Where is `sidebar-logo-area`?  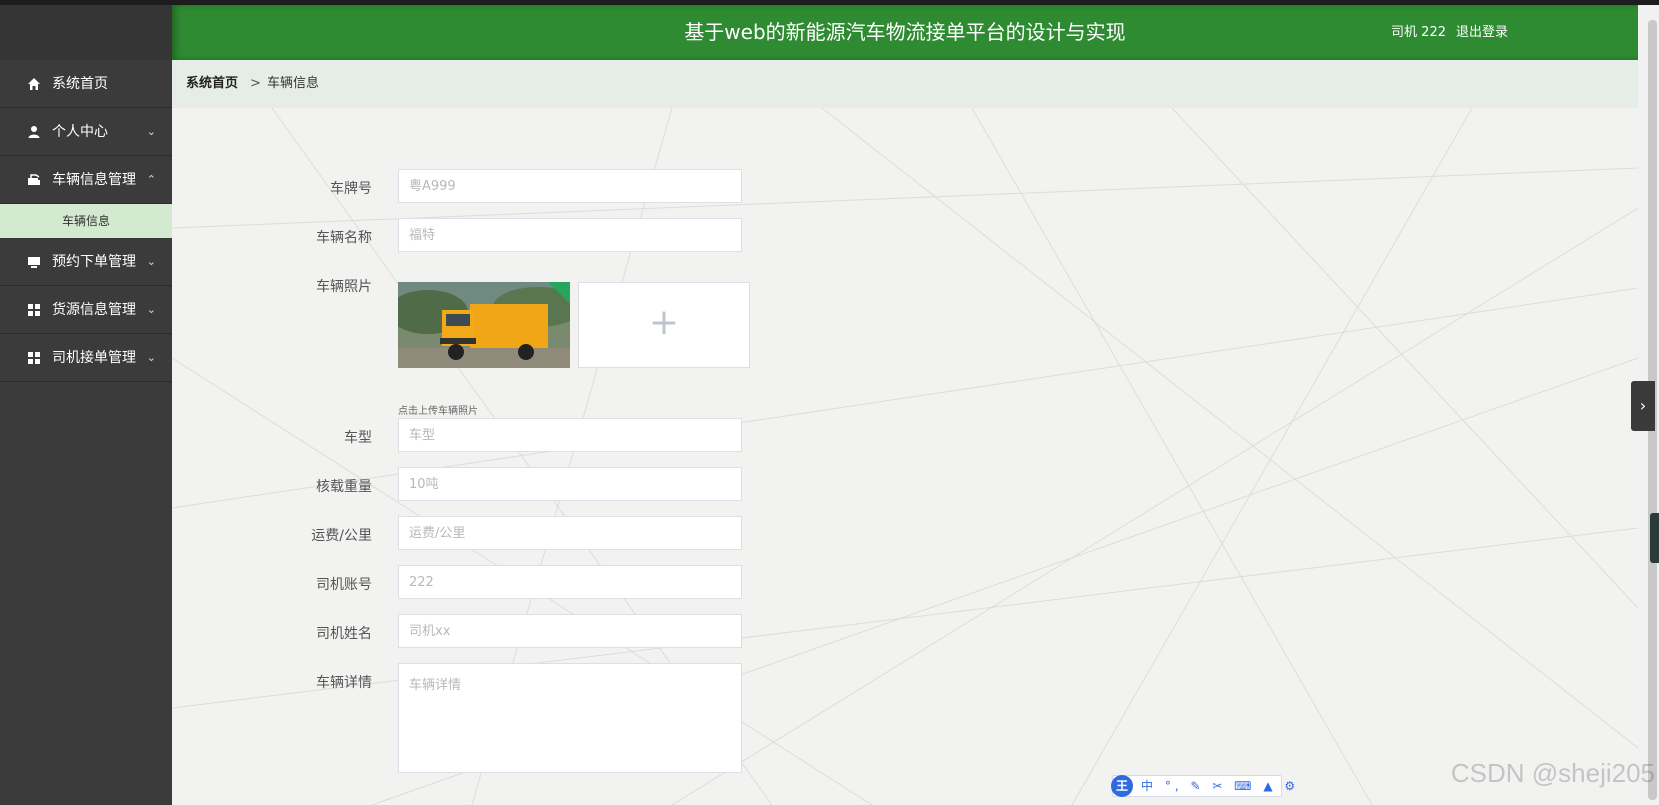
sidebar-logo-area is located at coordinates (86, 32).